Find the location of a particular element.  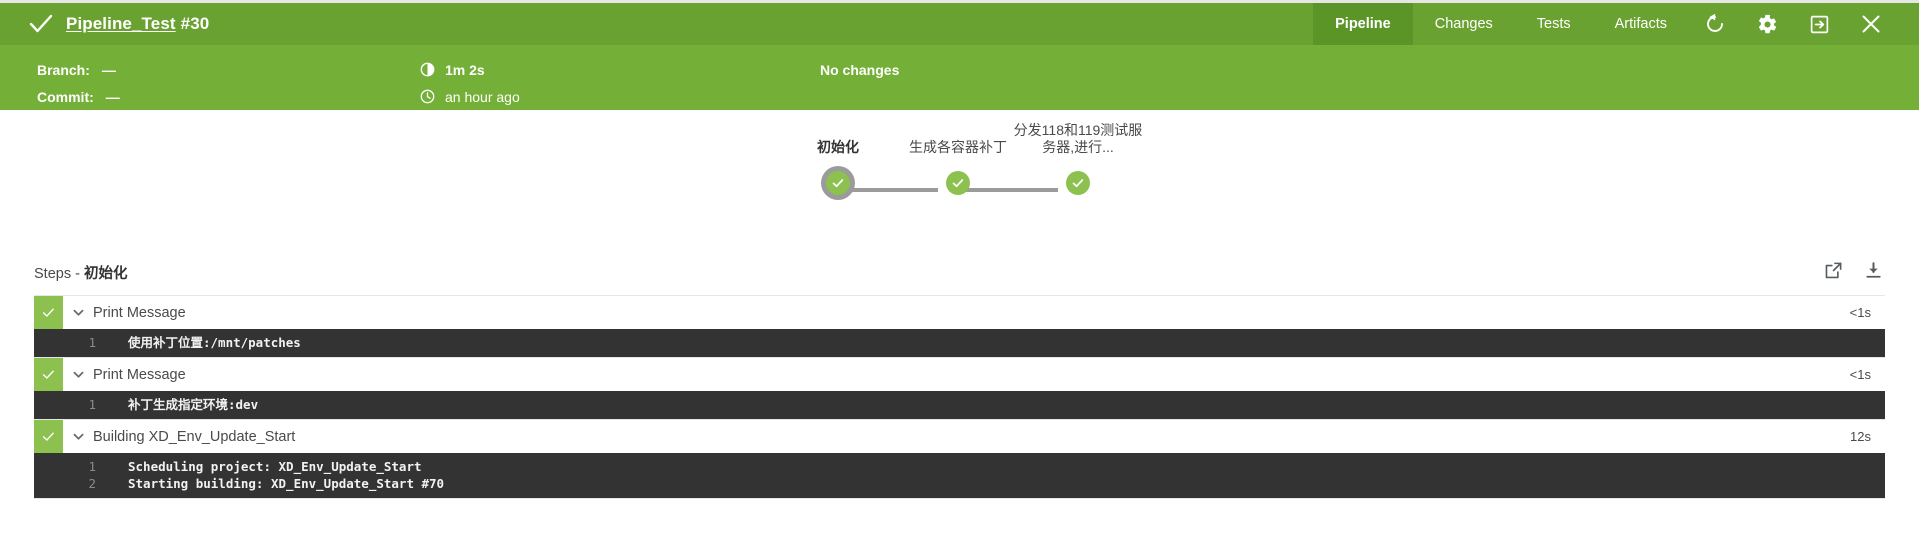

run-meta-timing: 1m 2s an hour ago is located at coordinates (470, 83).